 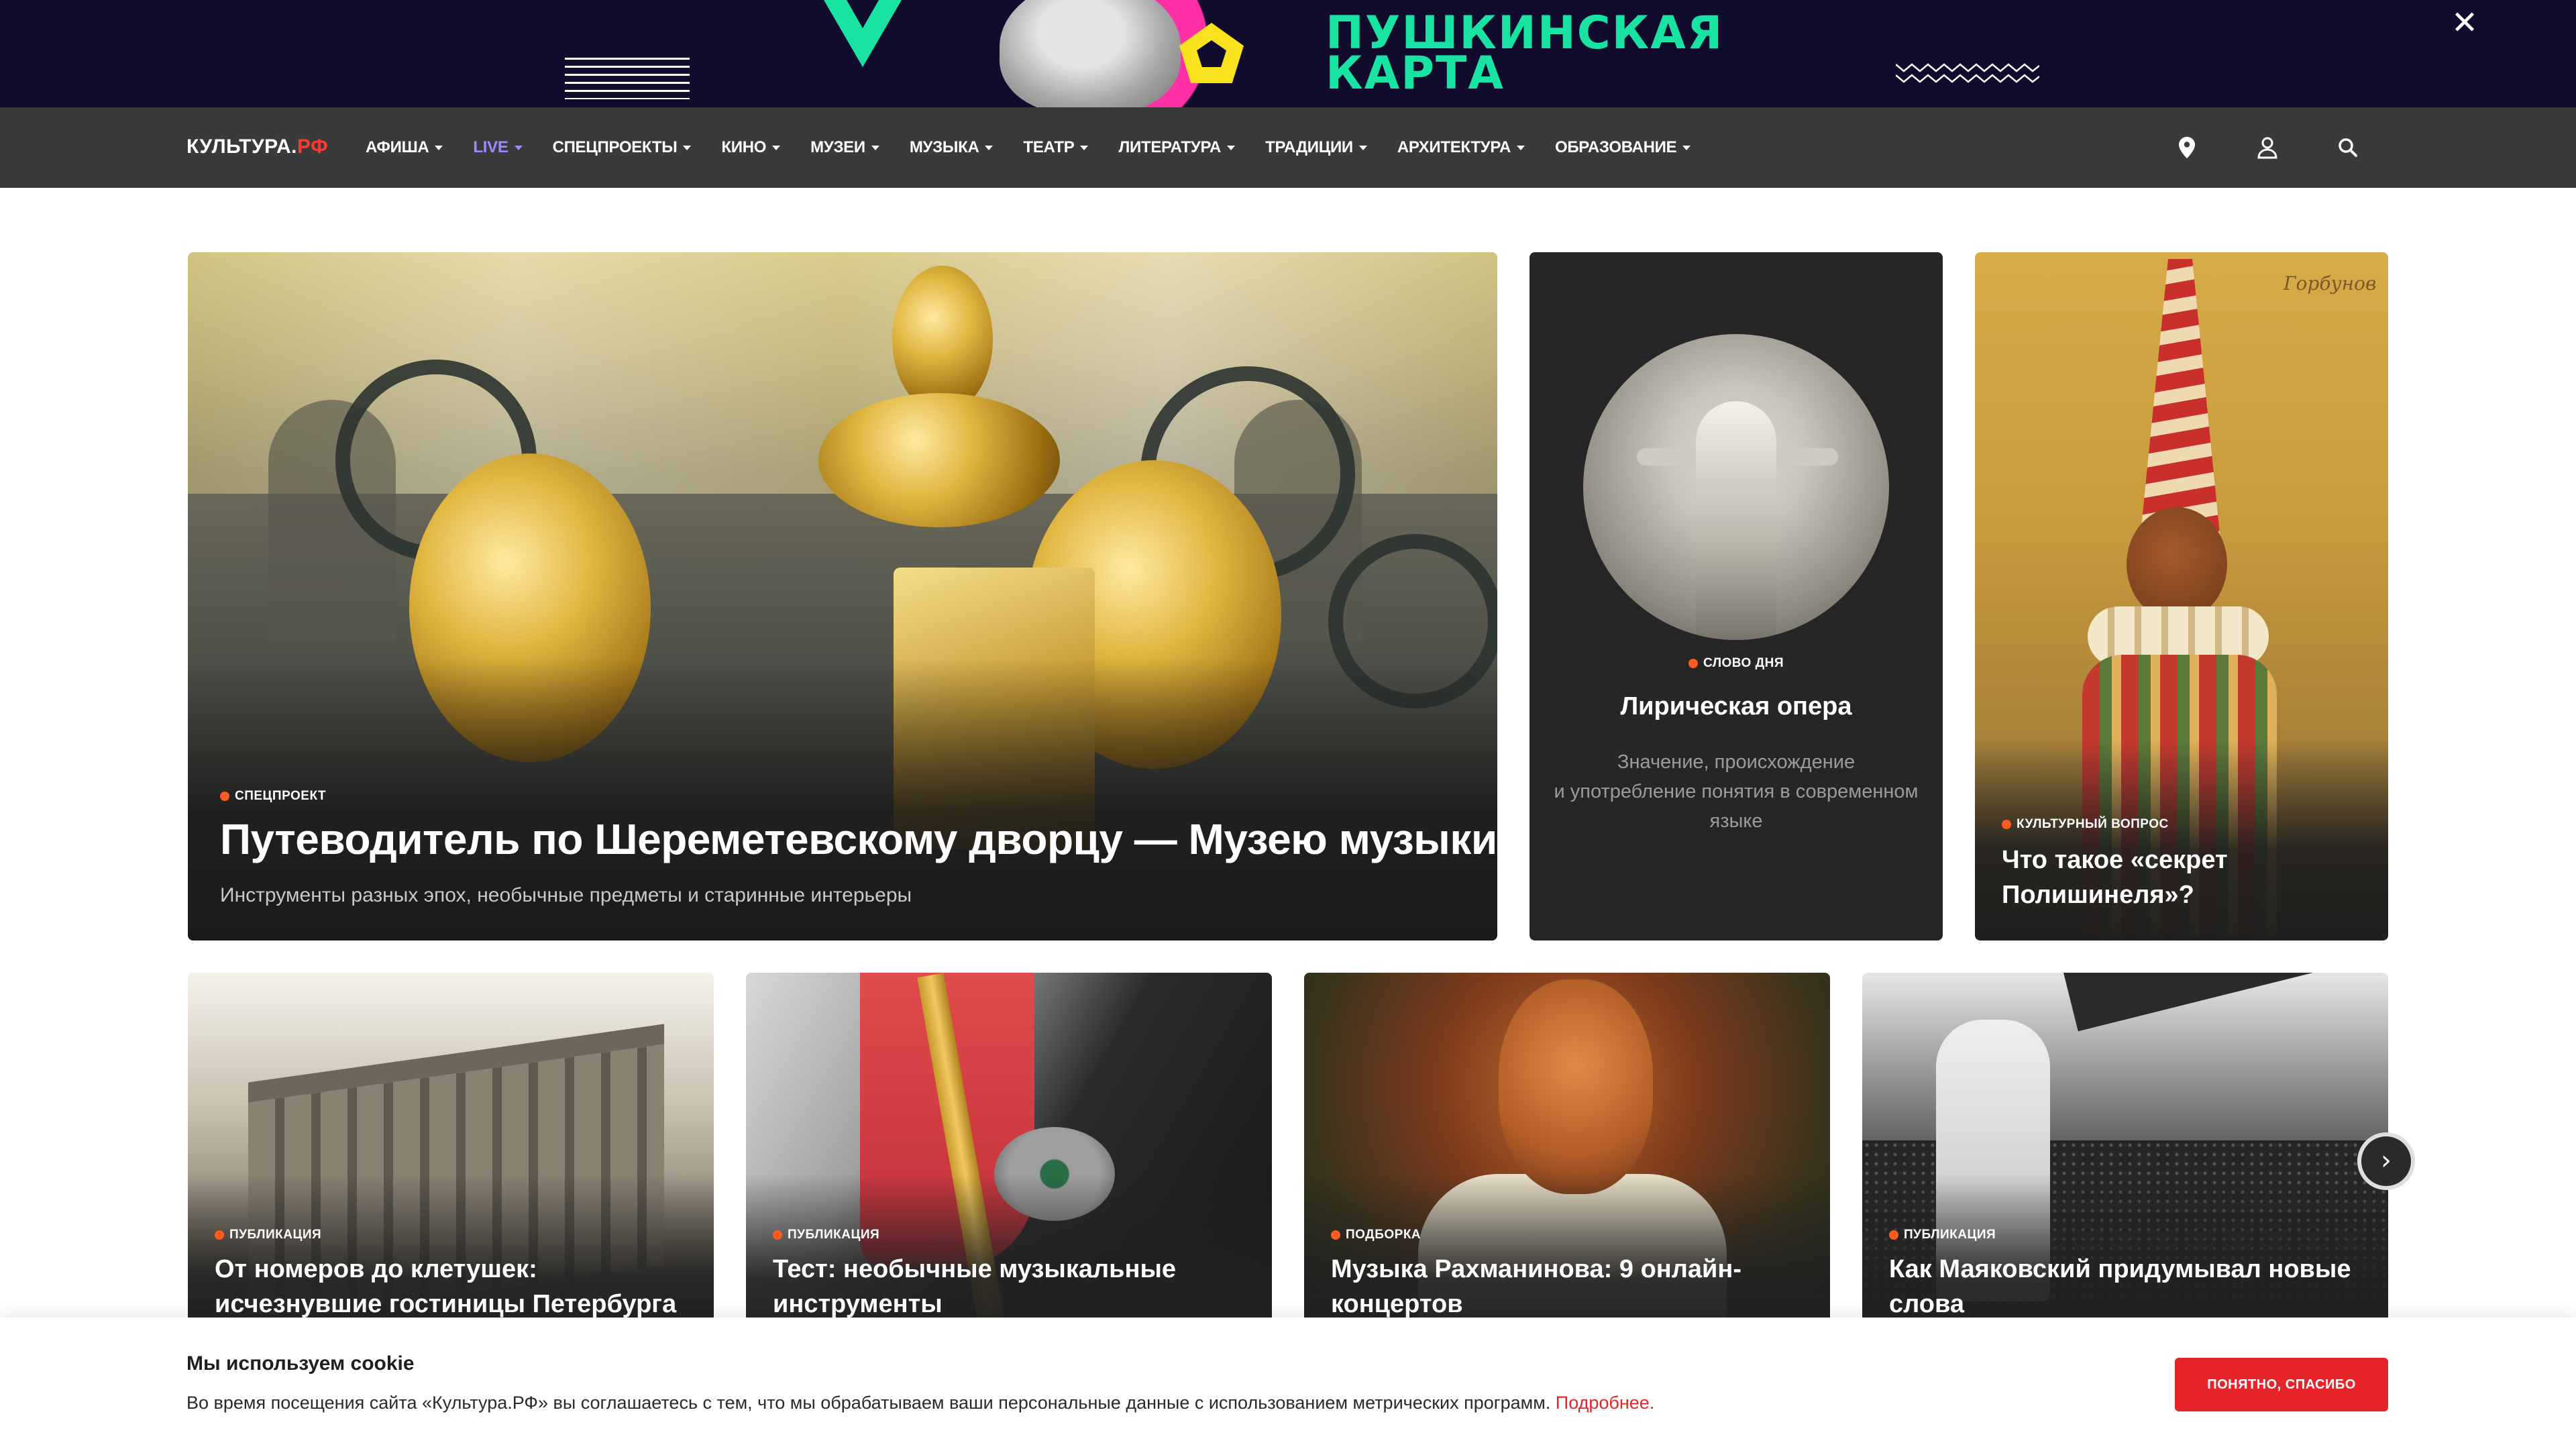 What do you see at coordinates (863, 14) in the screenshot?
I see `promo-triangle-cutout` at bounding box center [863, 14].